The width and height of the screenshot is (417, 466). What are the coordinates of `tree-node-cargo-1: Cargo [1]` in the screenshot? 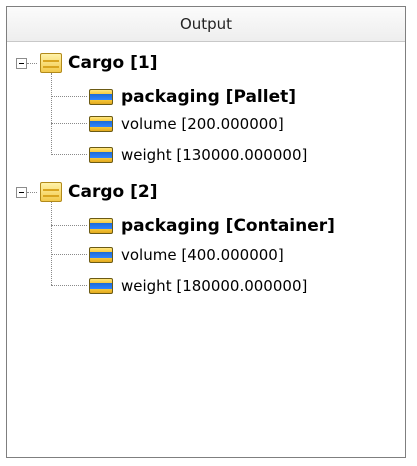 It's located at (98, 63).